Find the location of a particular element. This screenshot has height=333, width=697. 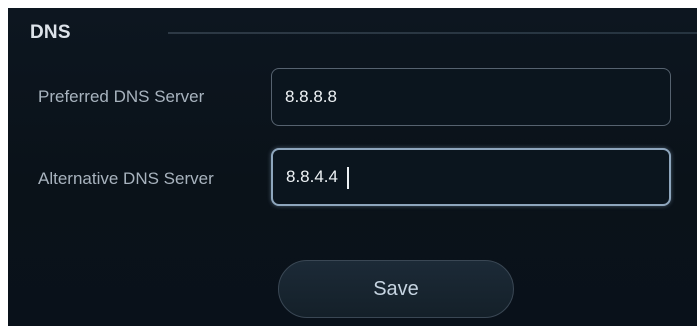

section-divider is located at coordinates (432, 33).